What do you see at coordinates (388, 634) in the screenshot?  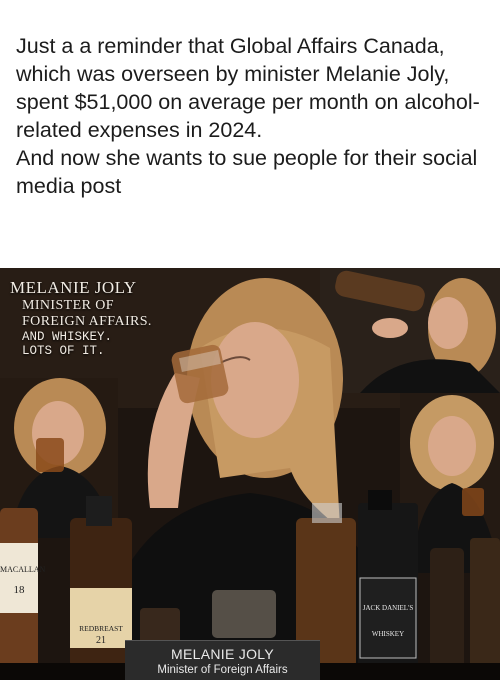 I see `jack-label-sub: WHISKEY` at bounding box center [388, 634].